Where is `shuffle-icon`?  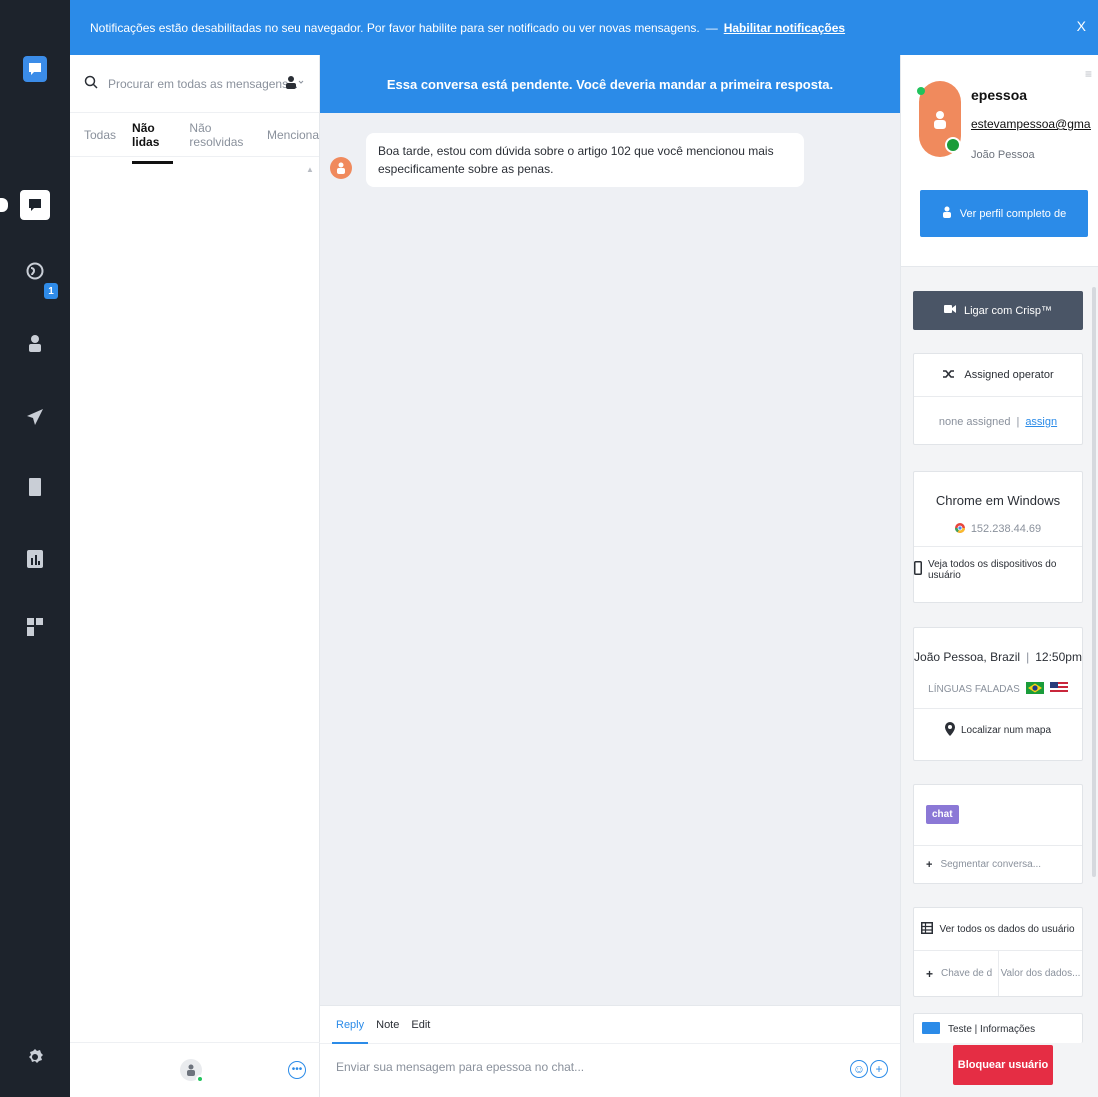 shuffle-icon is located at coordinates (949, 375).